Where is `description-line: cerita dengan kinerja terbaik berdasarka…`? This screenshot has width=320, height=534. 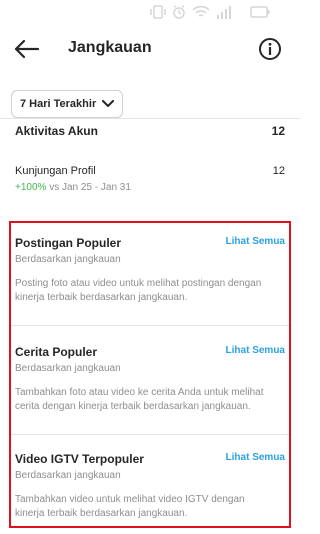 description-line: cerita dengan kinerja terbaik berdasarka… is located at coordinates (133, 406).